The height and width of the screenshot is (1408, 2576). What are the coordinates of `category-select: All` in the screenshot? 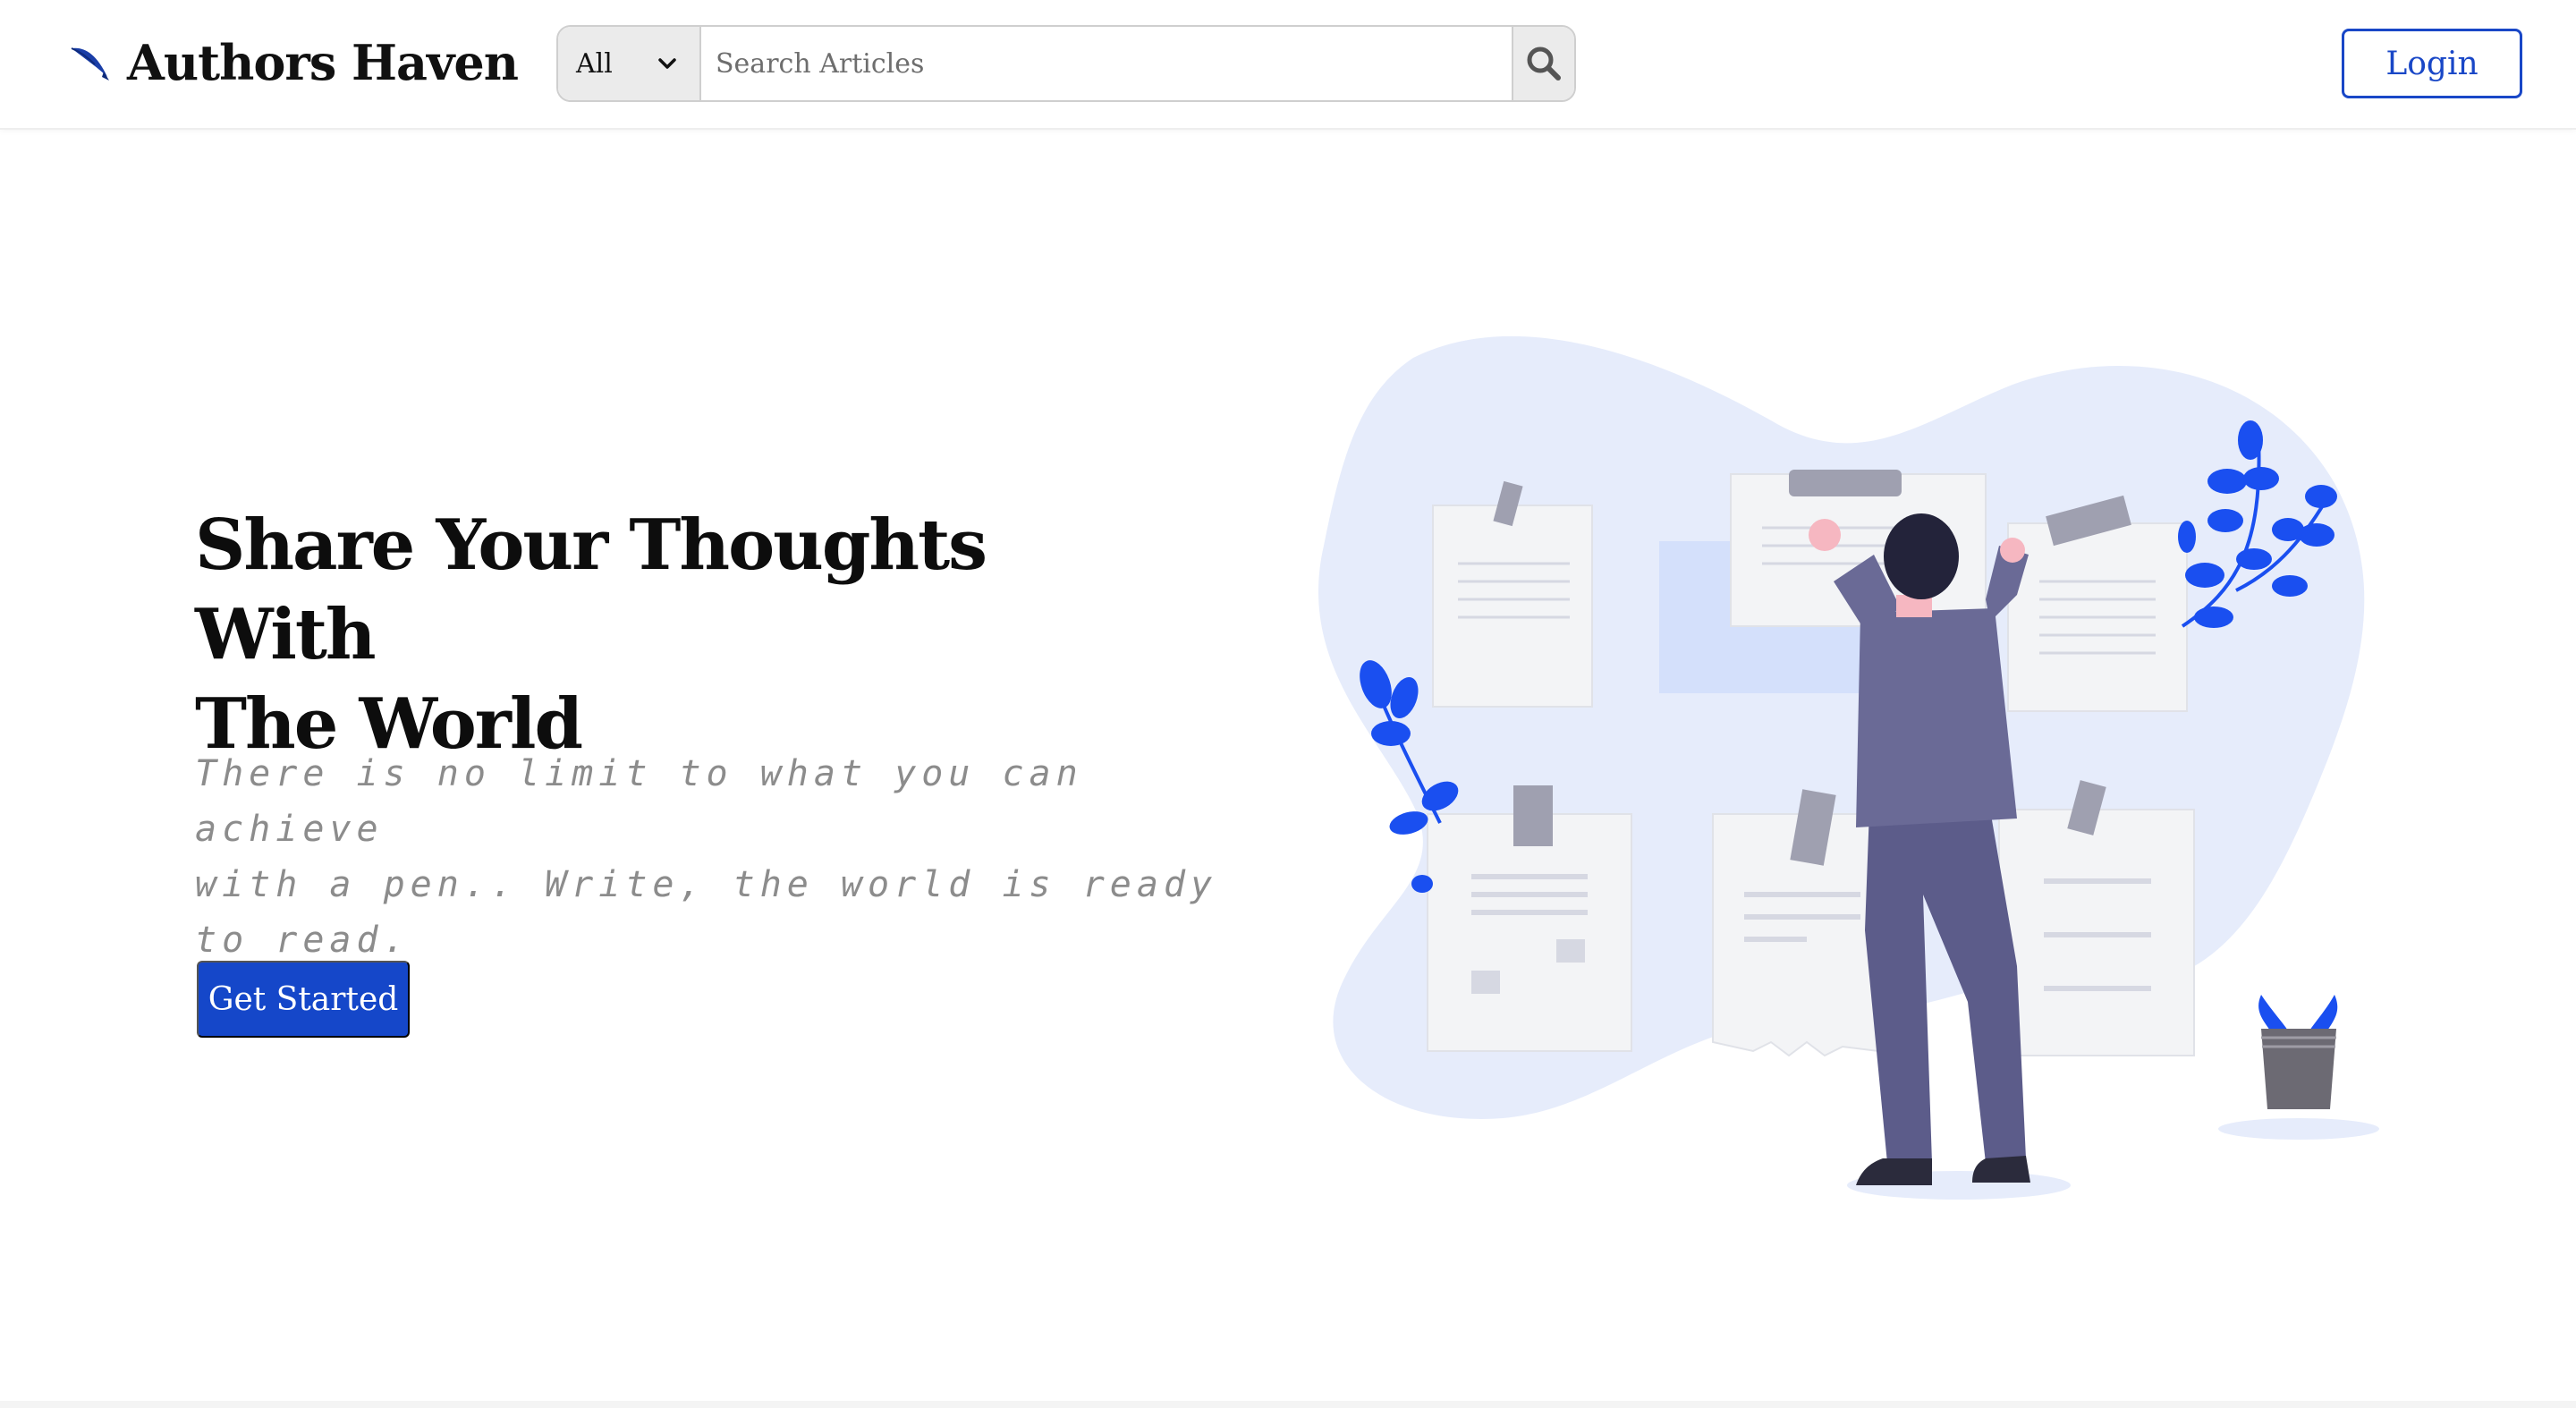 It's located at (629, 64).